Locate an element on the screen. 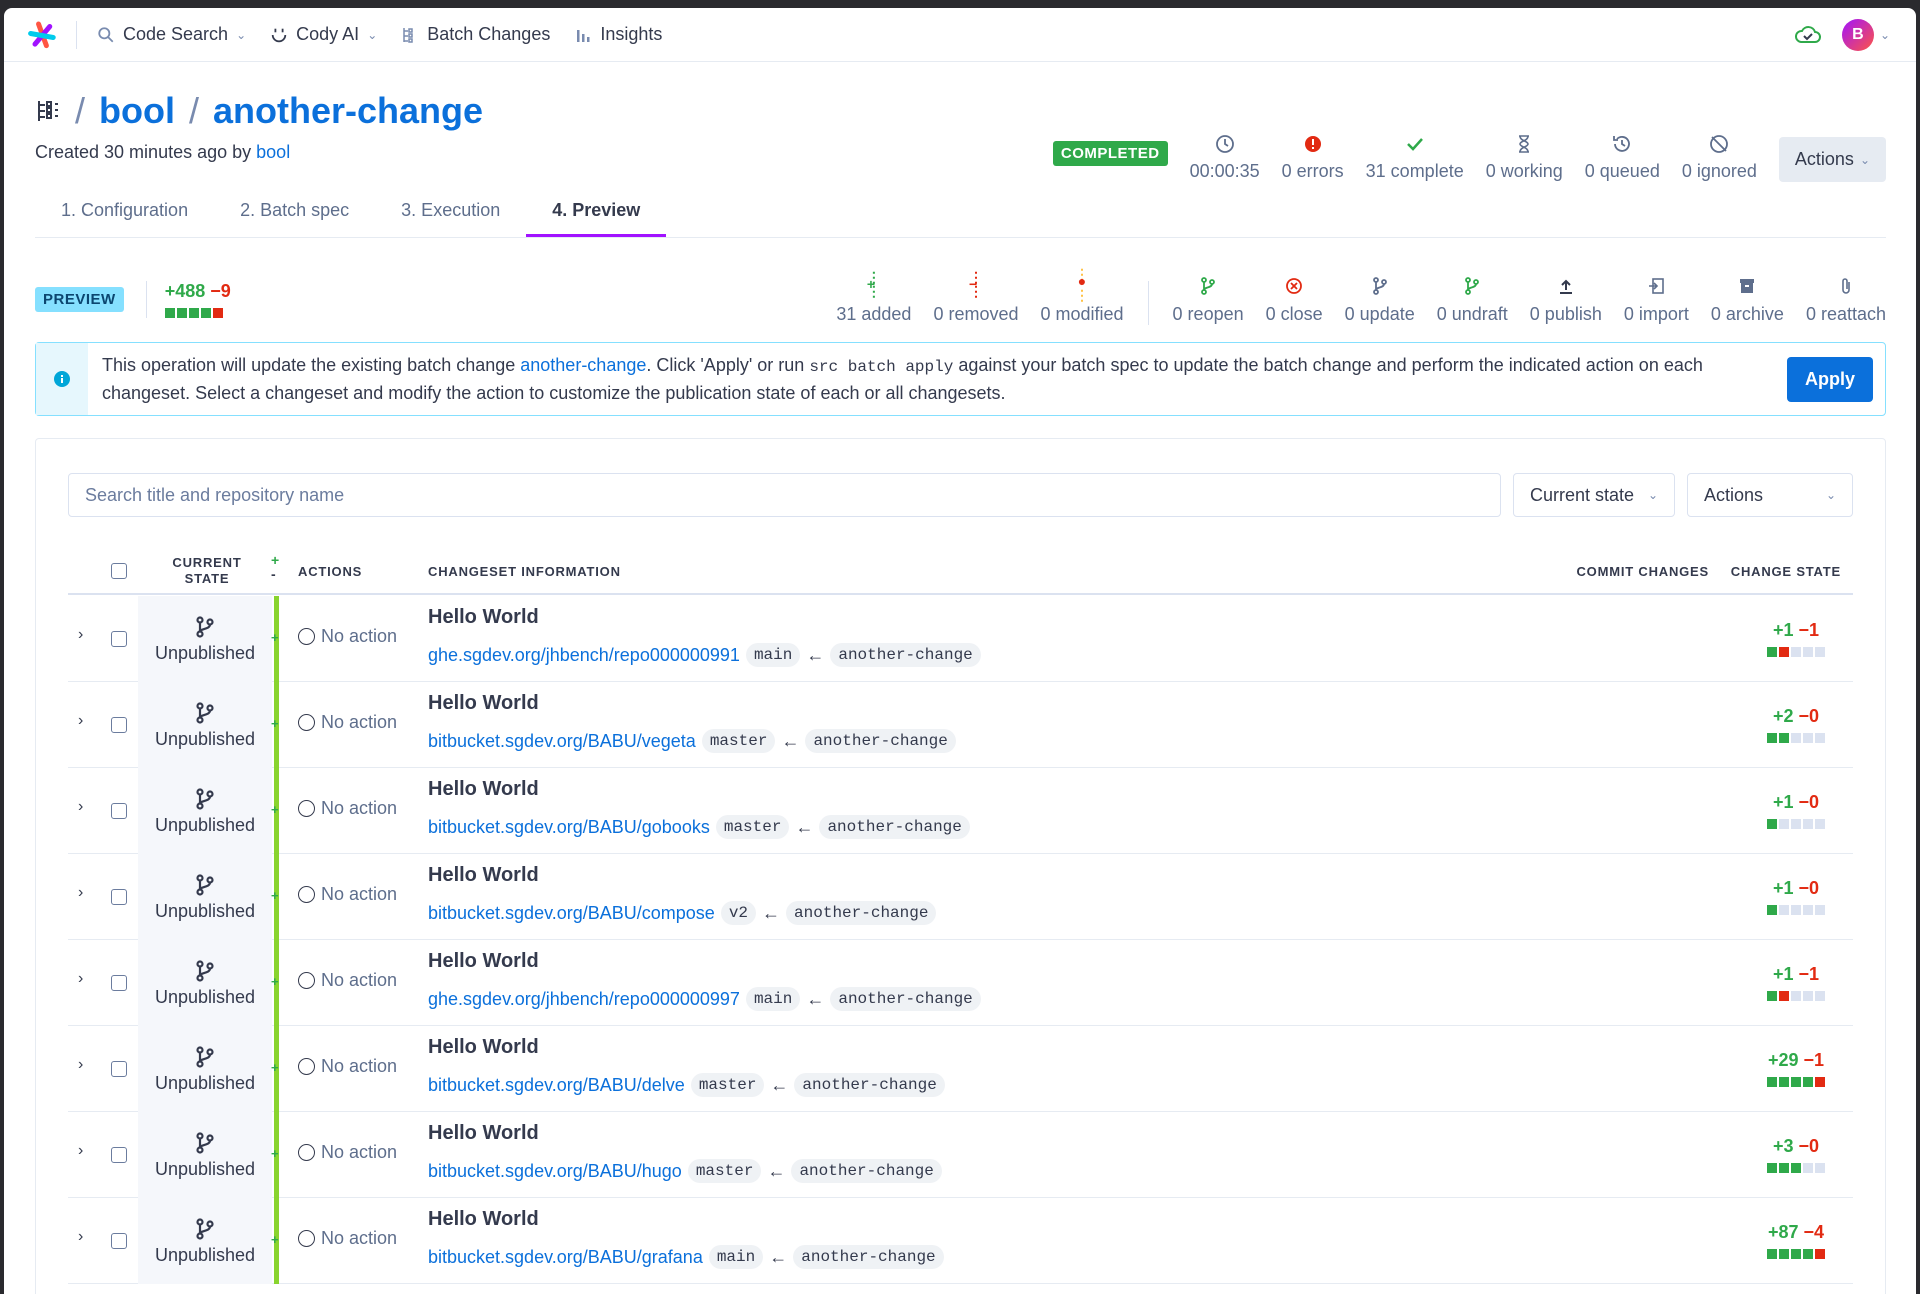  added-indicator-plus: + is located at coordinates (275, 1153).